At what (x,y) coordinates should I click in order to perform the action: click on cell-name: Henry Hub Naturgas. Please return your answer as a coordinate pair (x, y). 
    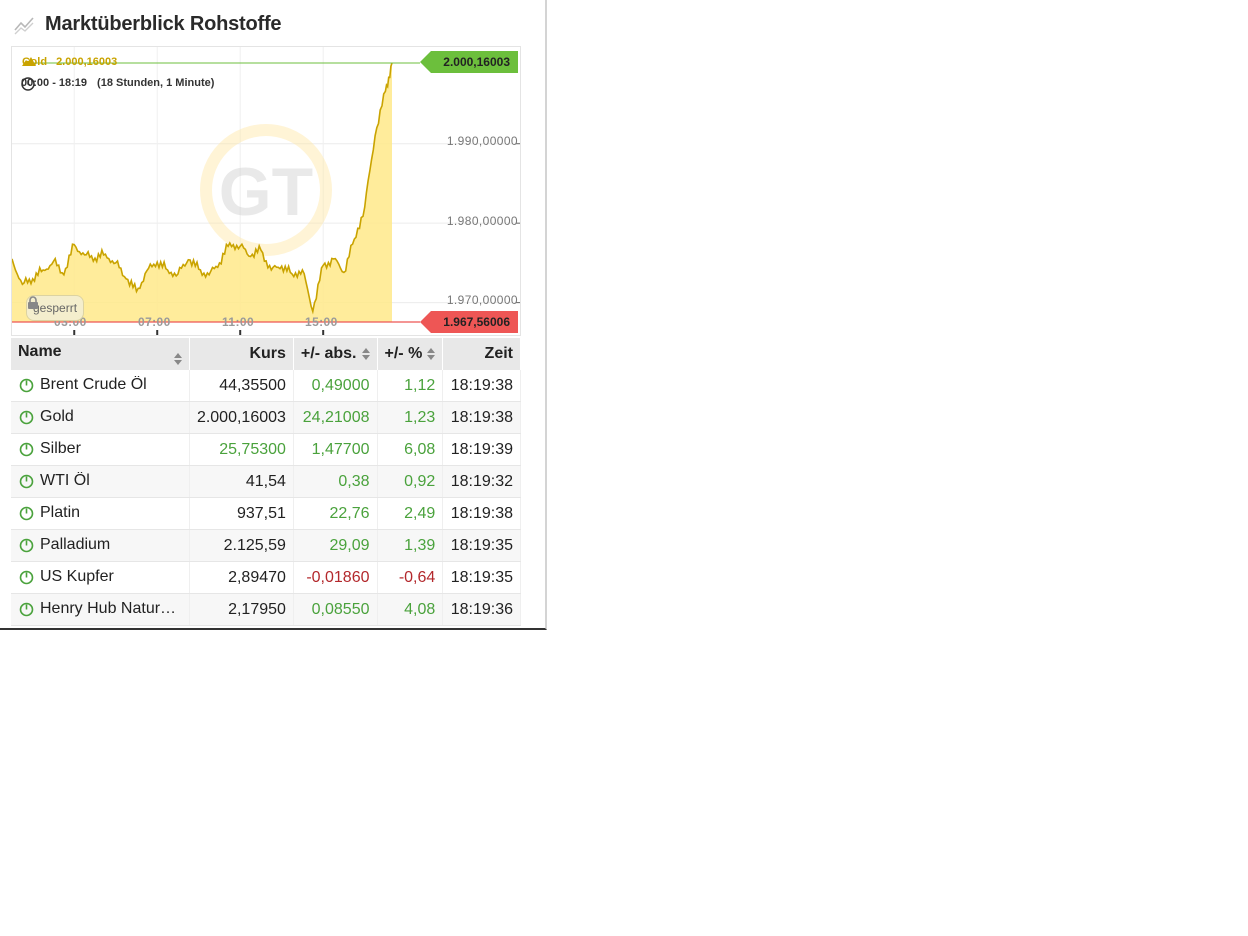
    Looking at the image, I should click on (100, 609).